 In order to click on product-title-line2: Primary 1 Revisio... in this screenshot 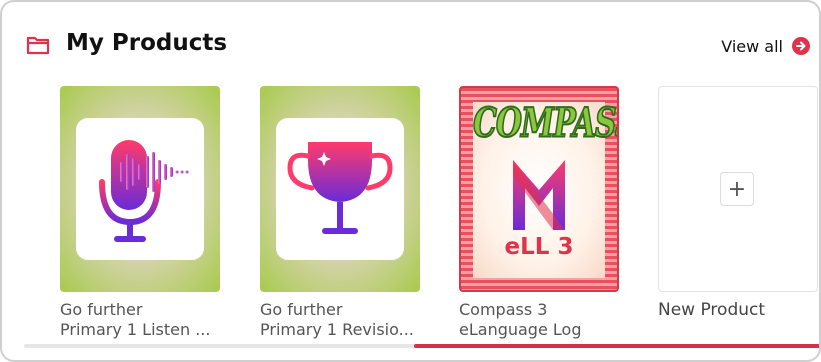, I will do `click(337, 329)`.